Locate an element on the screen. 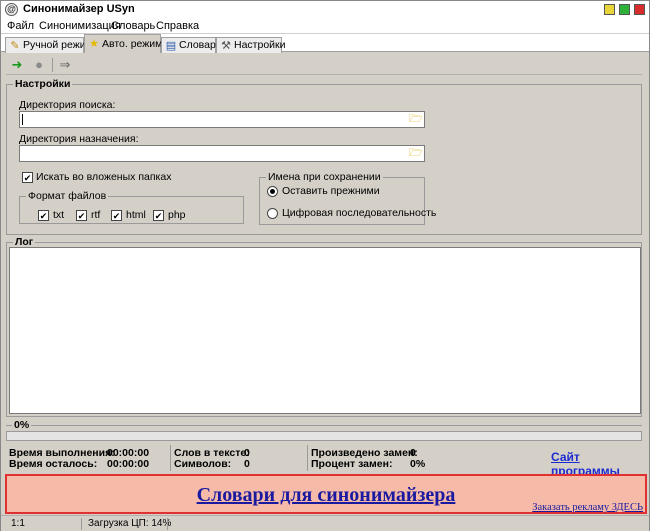  settings-group-title: Настройки is located at coordinates (43, 84).